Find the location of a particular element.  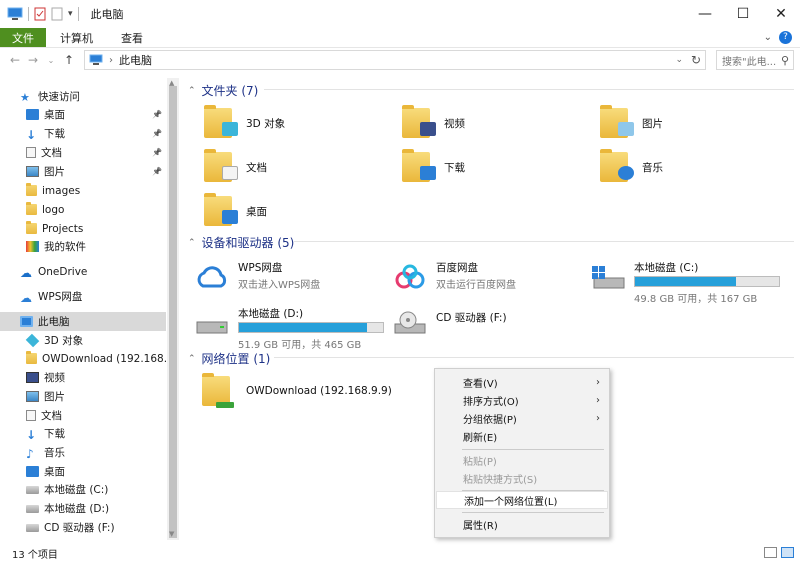

folder-tile-pictures: 图片 is located at coordinates (631, 123).